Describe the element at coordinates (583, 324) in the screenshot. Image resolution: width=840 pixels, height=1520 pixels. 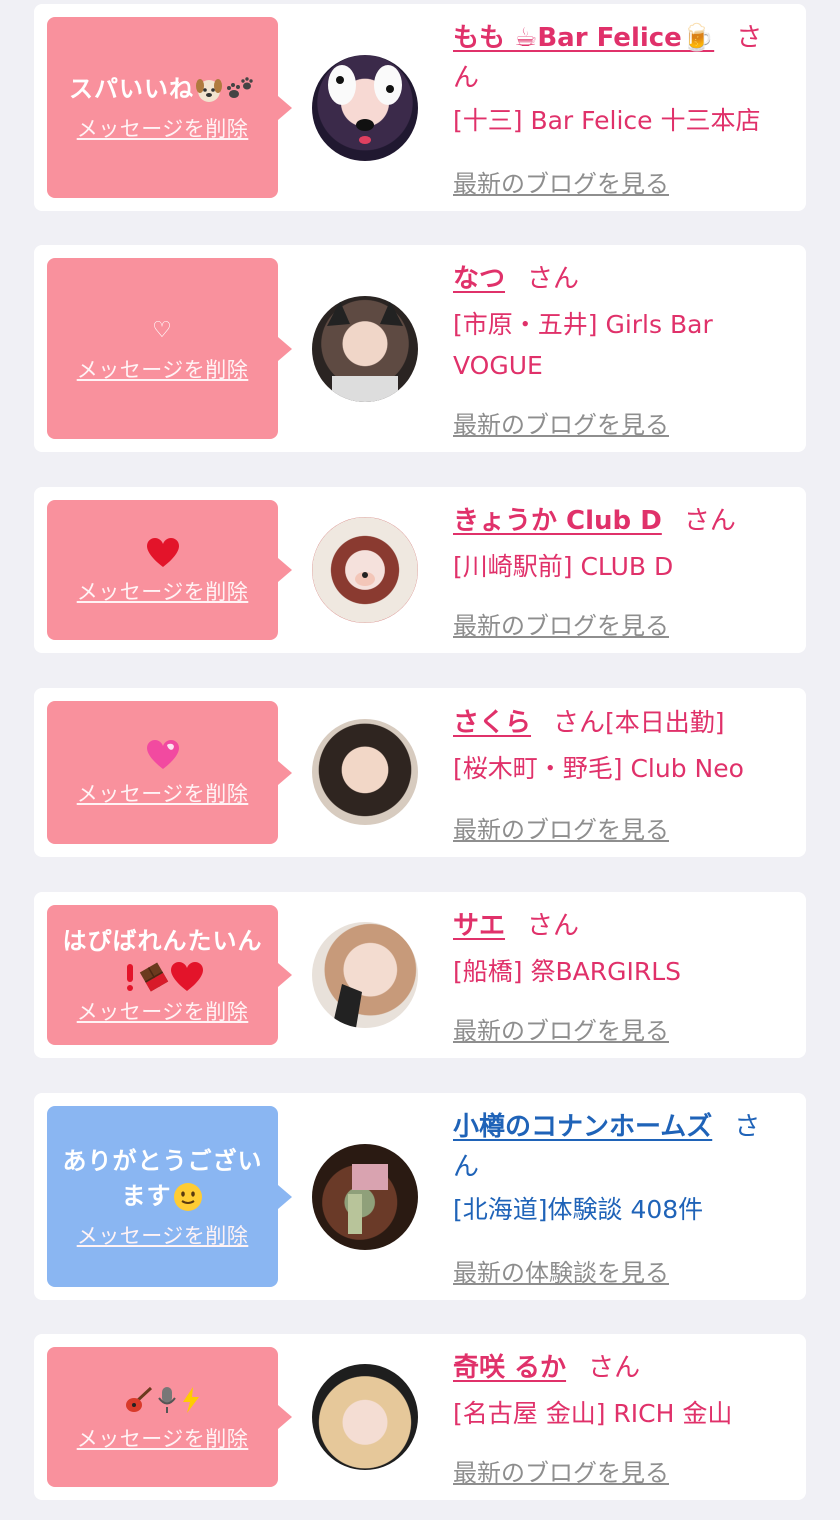
I see `shop-label: [市原・五井] Girls Bar` at that location.